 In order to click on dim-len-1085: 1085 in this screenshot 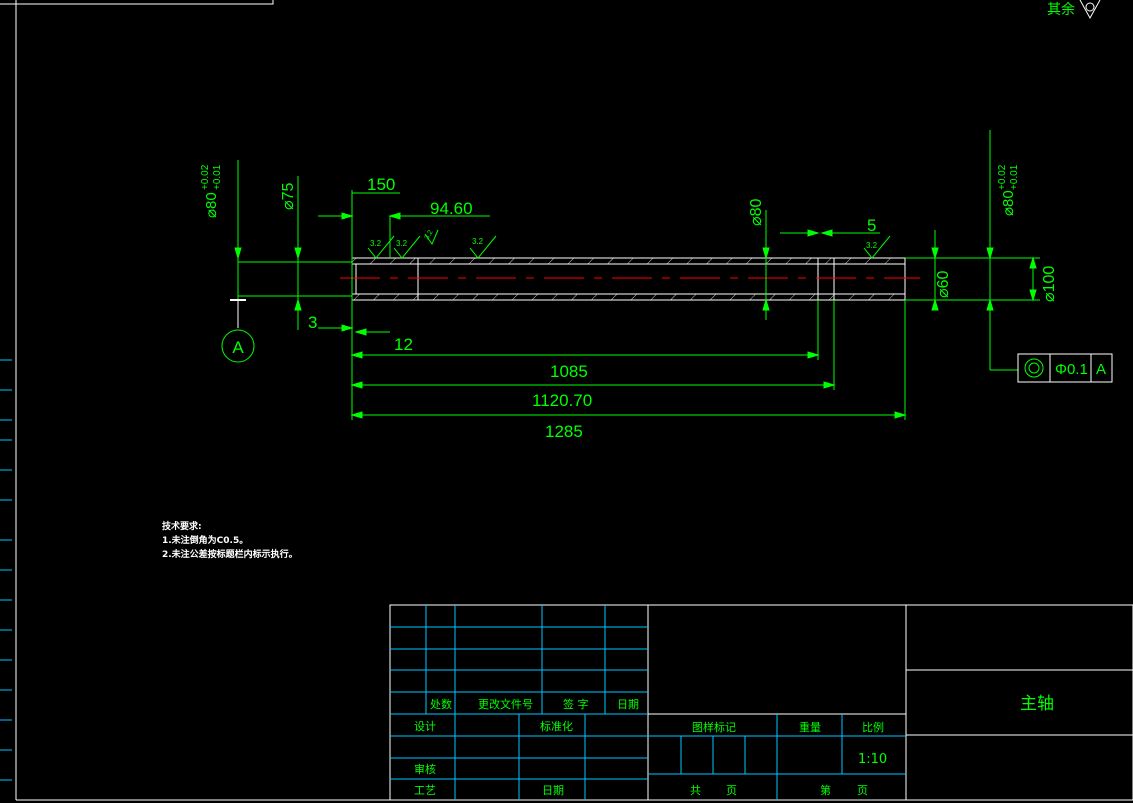, I will do `click(569, 371)`.